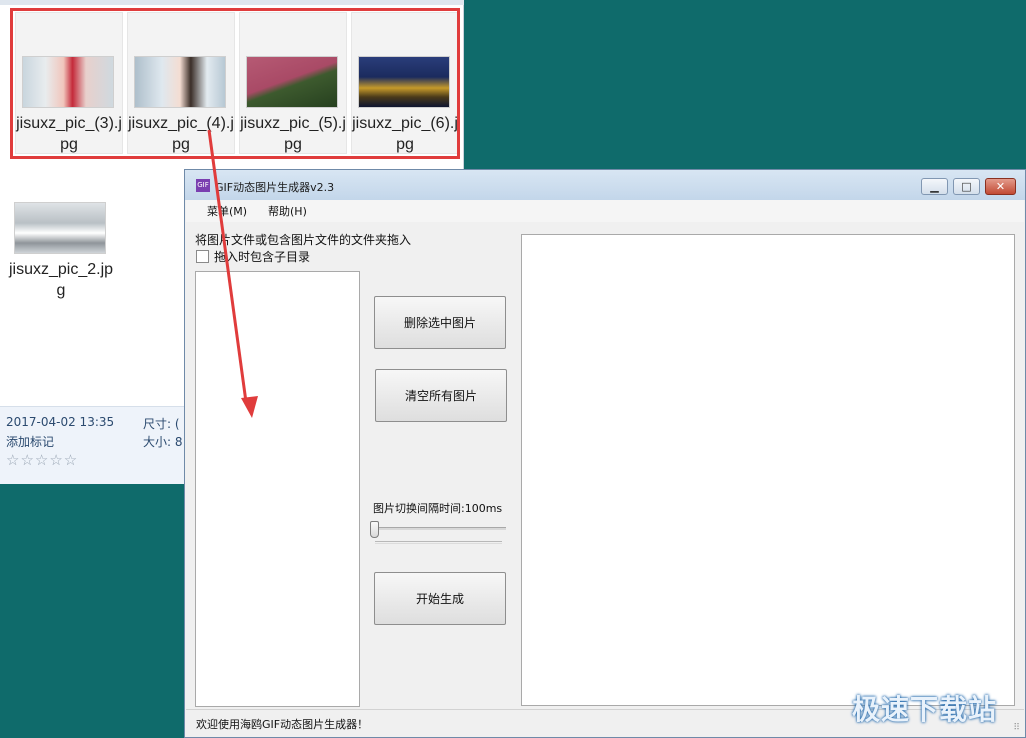 Image resolution: width=1026 pixels, height=738 pixels. Describe the element at coordinates (30, 441) in the screenshot. I see `add-tag-link: 添加标记` at that location.